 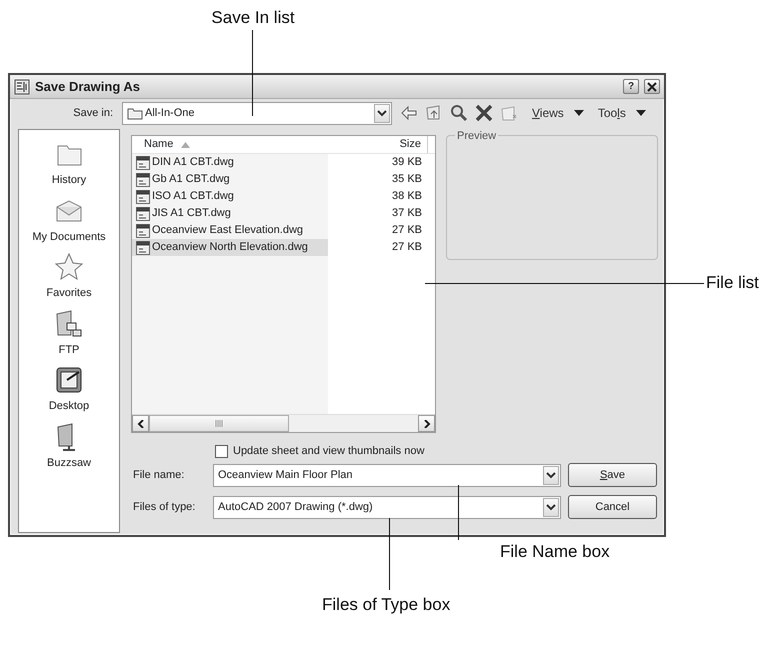 I want to click on app-icon, so click(x=22, y=86).